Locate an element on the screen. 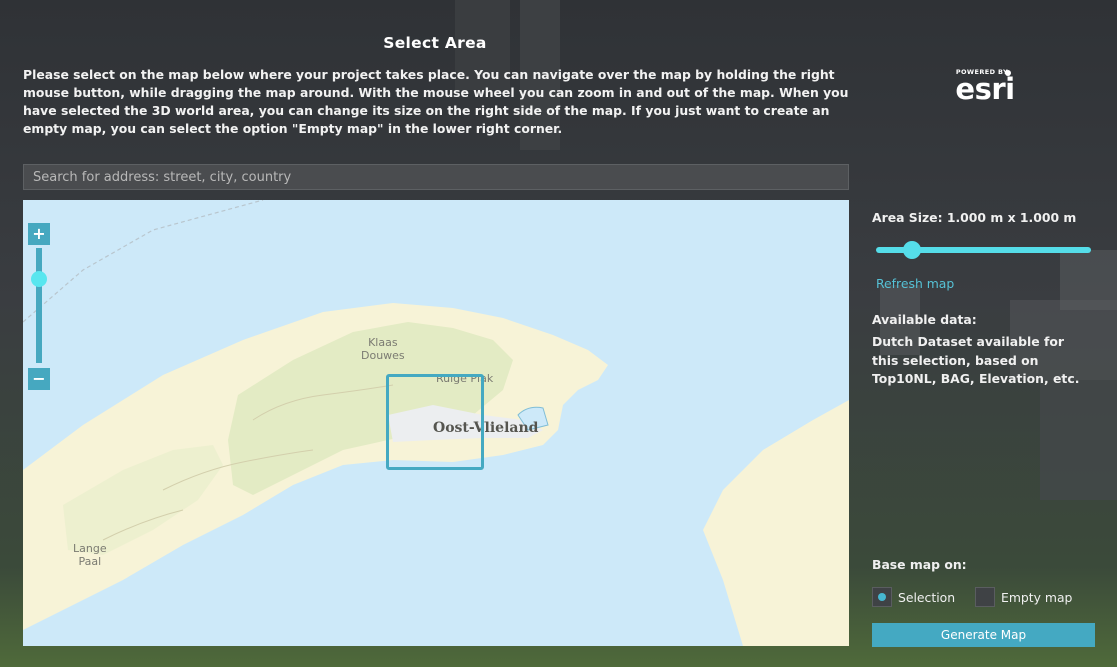 This screenshot has height=667, width=1117. selection-option-label: Selection is located at coordinates (926, 597).